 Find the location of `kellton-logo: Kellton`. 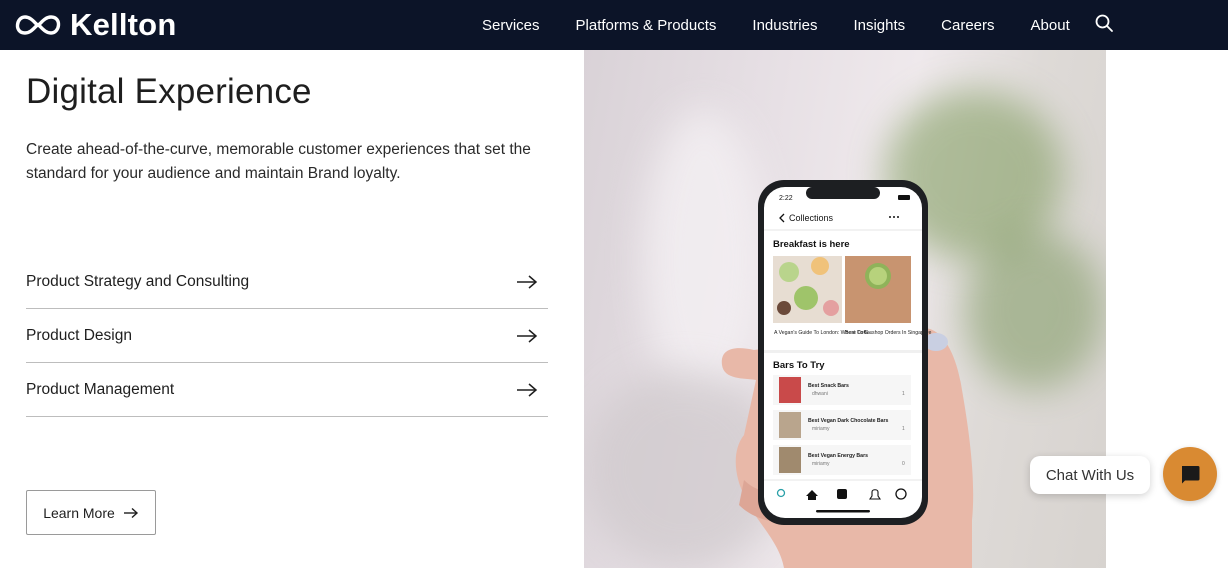

kellton-logo: Kellton is located at coordinates (94, 25).